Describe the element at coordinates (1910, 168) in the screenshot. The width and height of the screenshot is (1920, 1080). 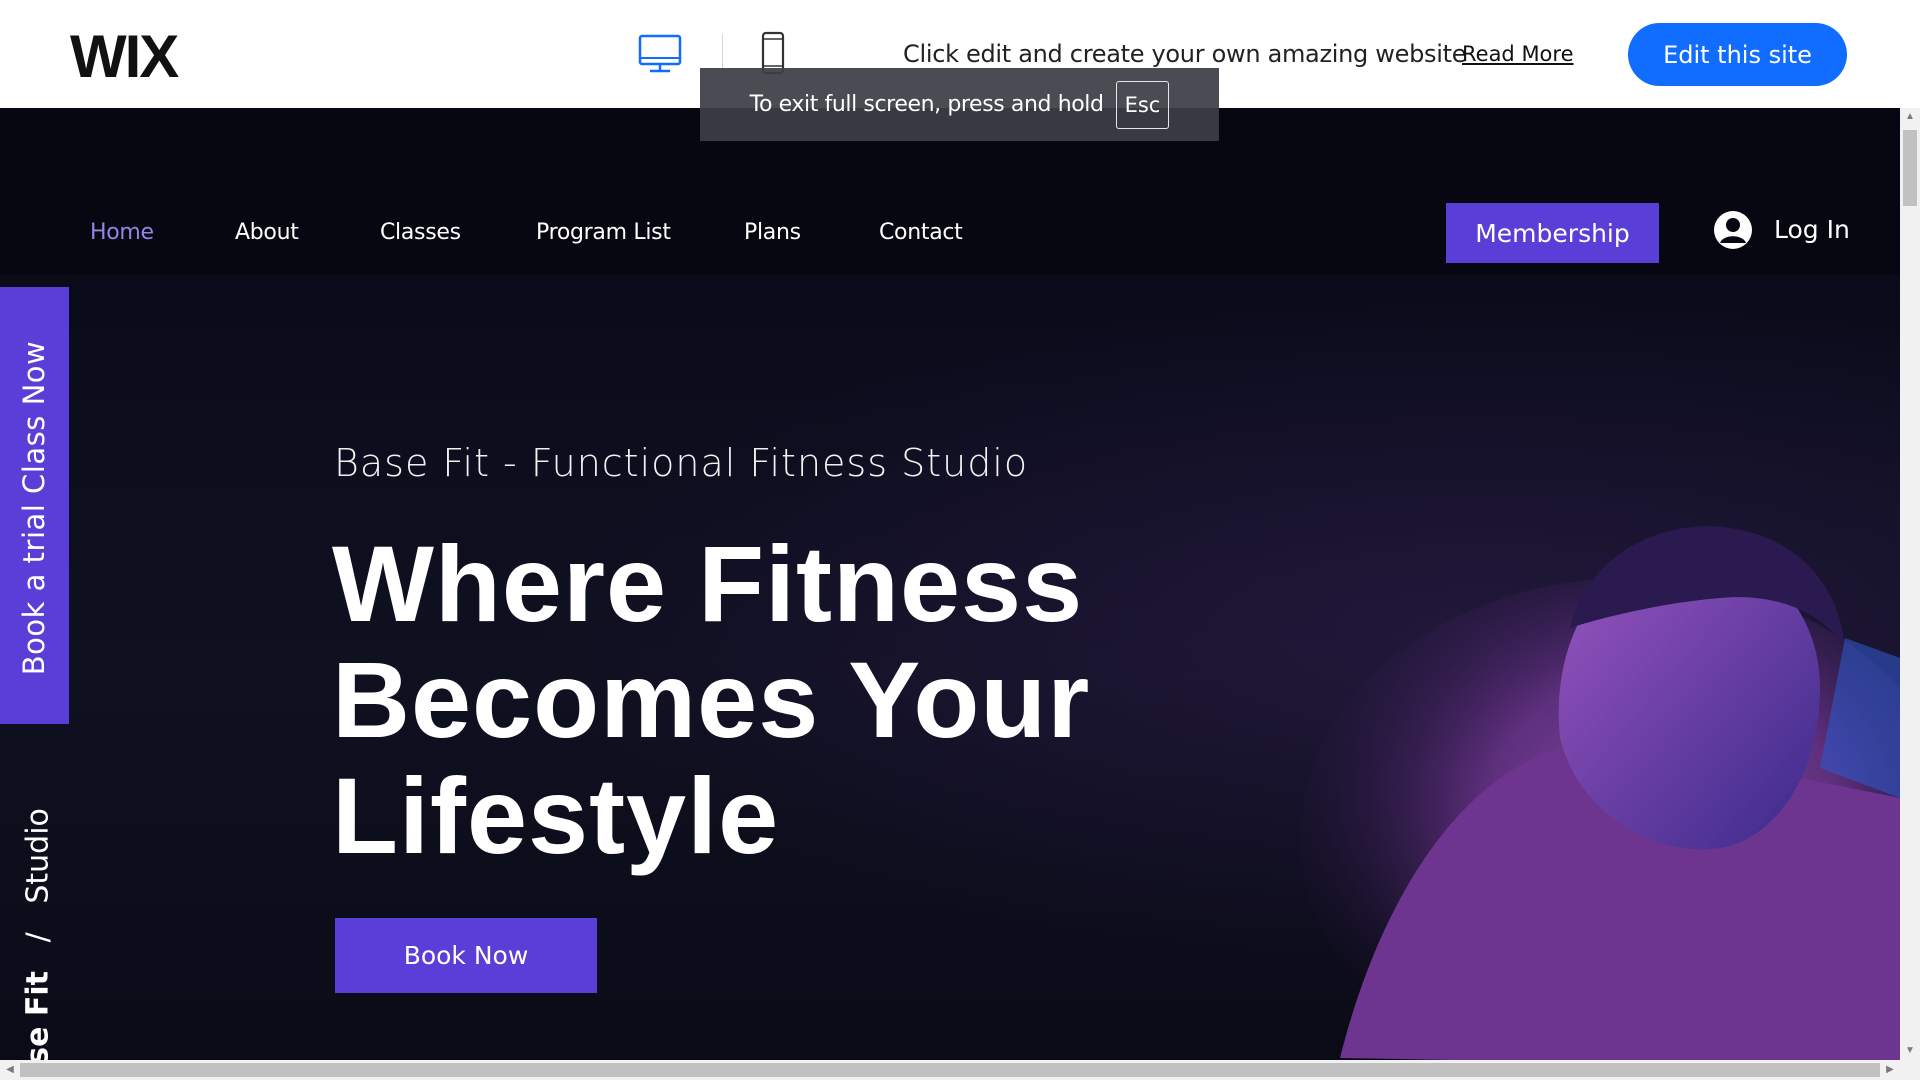
I see `vertical-scroll-thumb` at that location.